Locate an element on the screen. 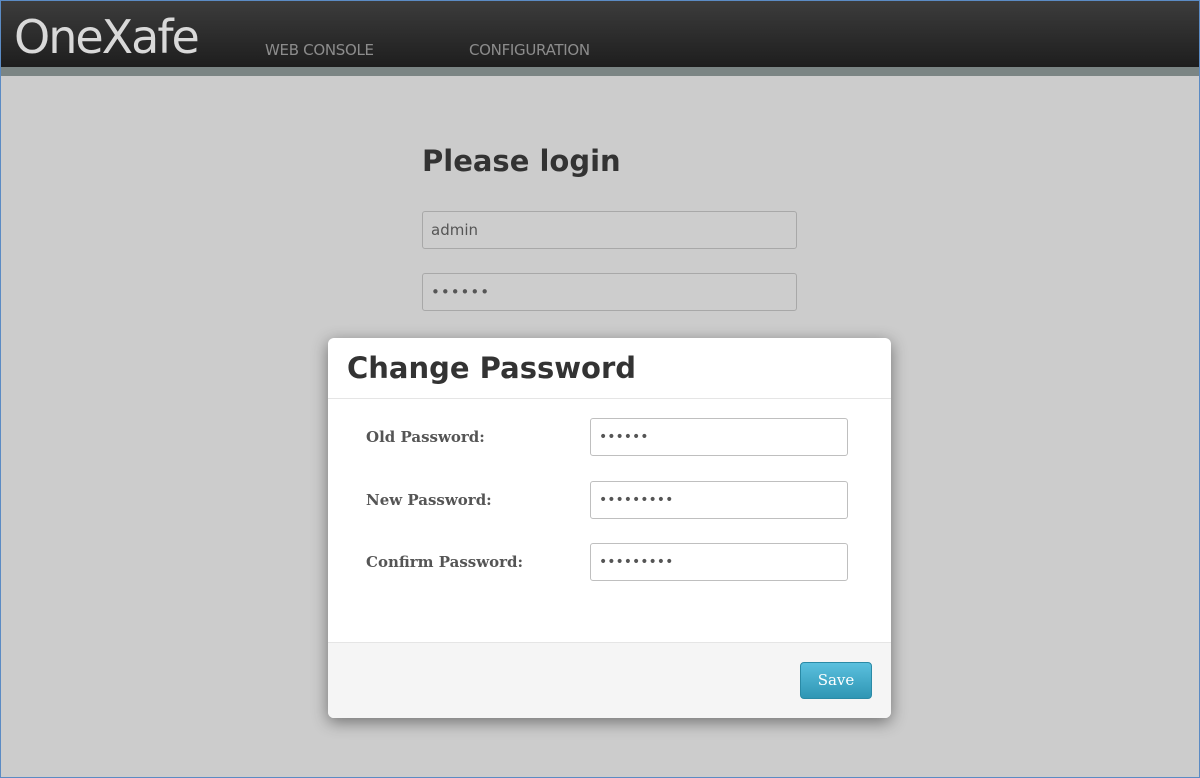 The image size is (1200, 778). nav-configuration: CONFIGURATION is located at coordinates (529, 50).